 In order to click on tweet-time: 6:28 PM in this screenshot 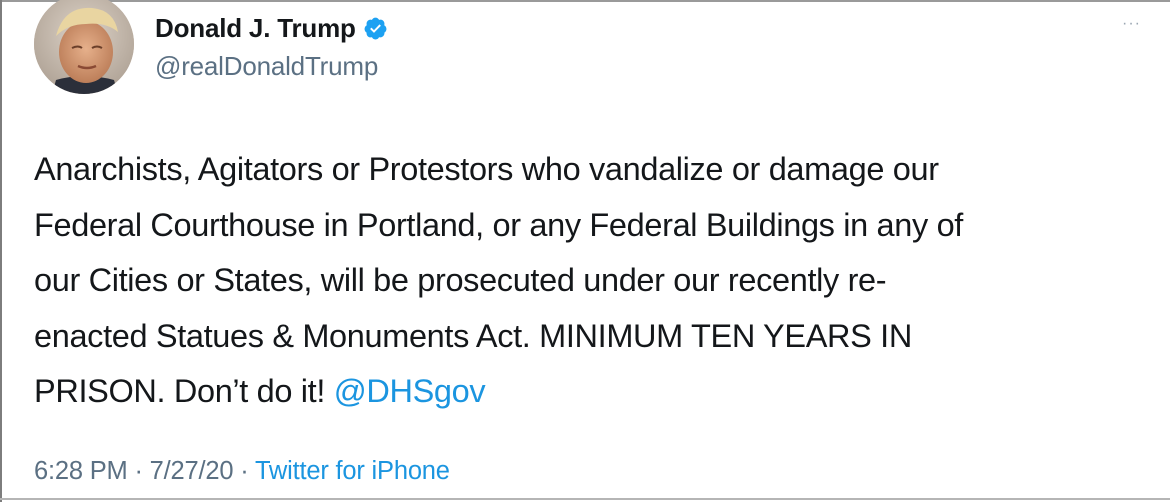, I will do `click(81, 471)`.